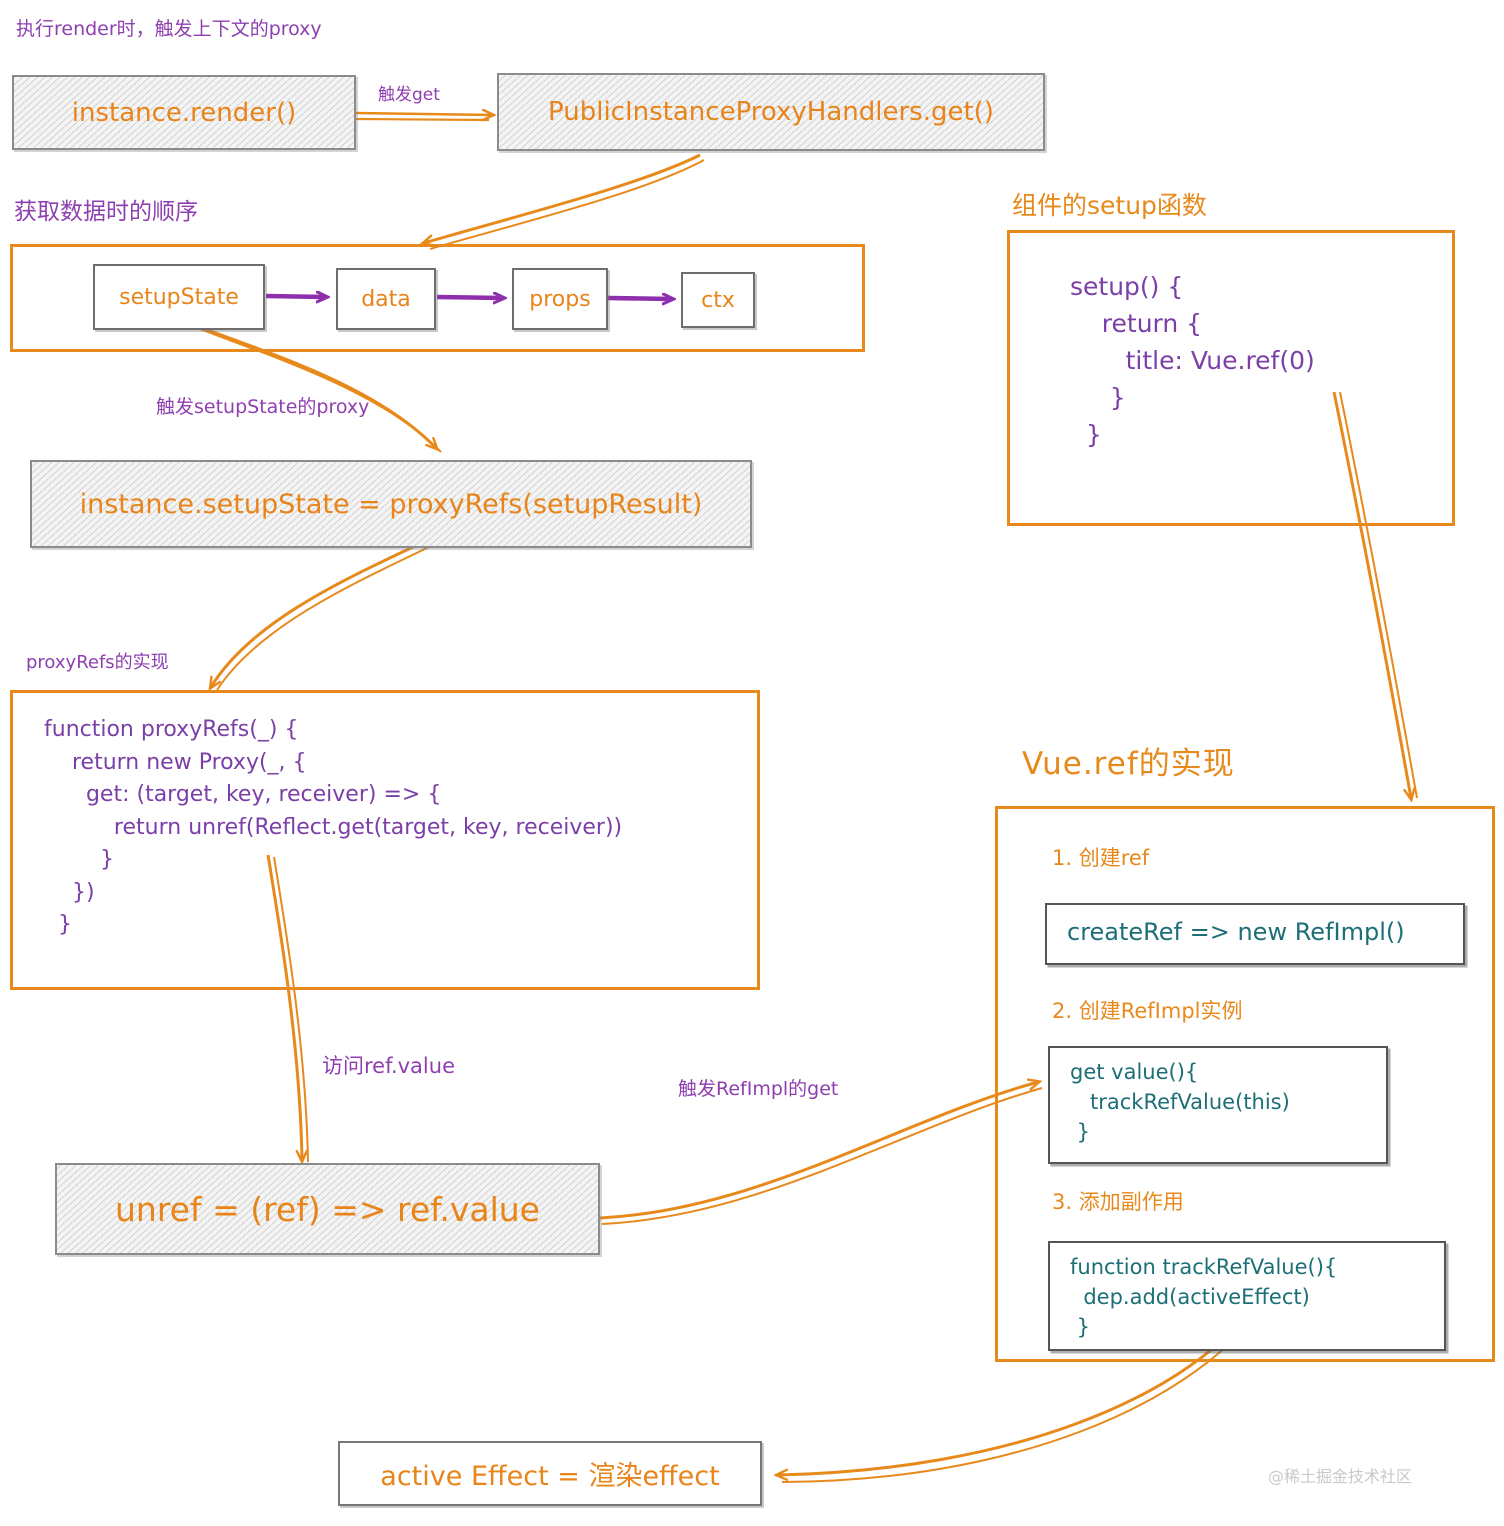 This screenshot has width=1504, height=1526. Describe the element at coordinates (1192, 360) in the screenshot. I see `setup-panel-code: setup() { return { title: Vue.ref(0) } }` at that location.